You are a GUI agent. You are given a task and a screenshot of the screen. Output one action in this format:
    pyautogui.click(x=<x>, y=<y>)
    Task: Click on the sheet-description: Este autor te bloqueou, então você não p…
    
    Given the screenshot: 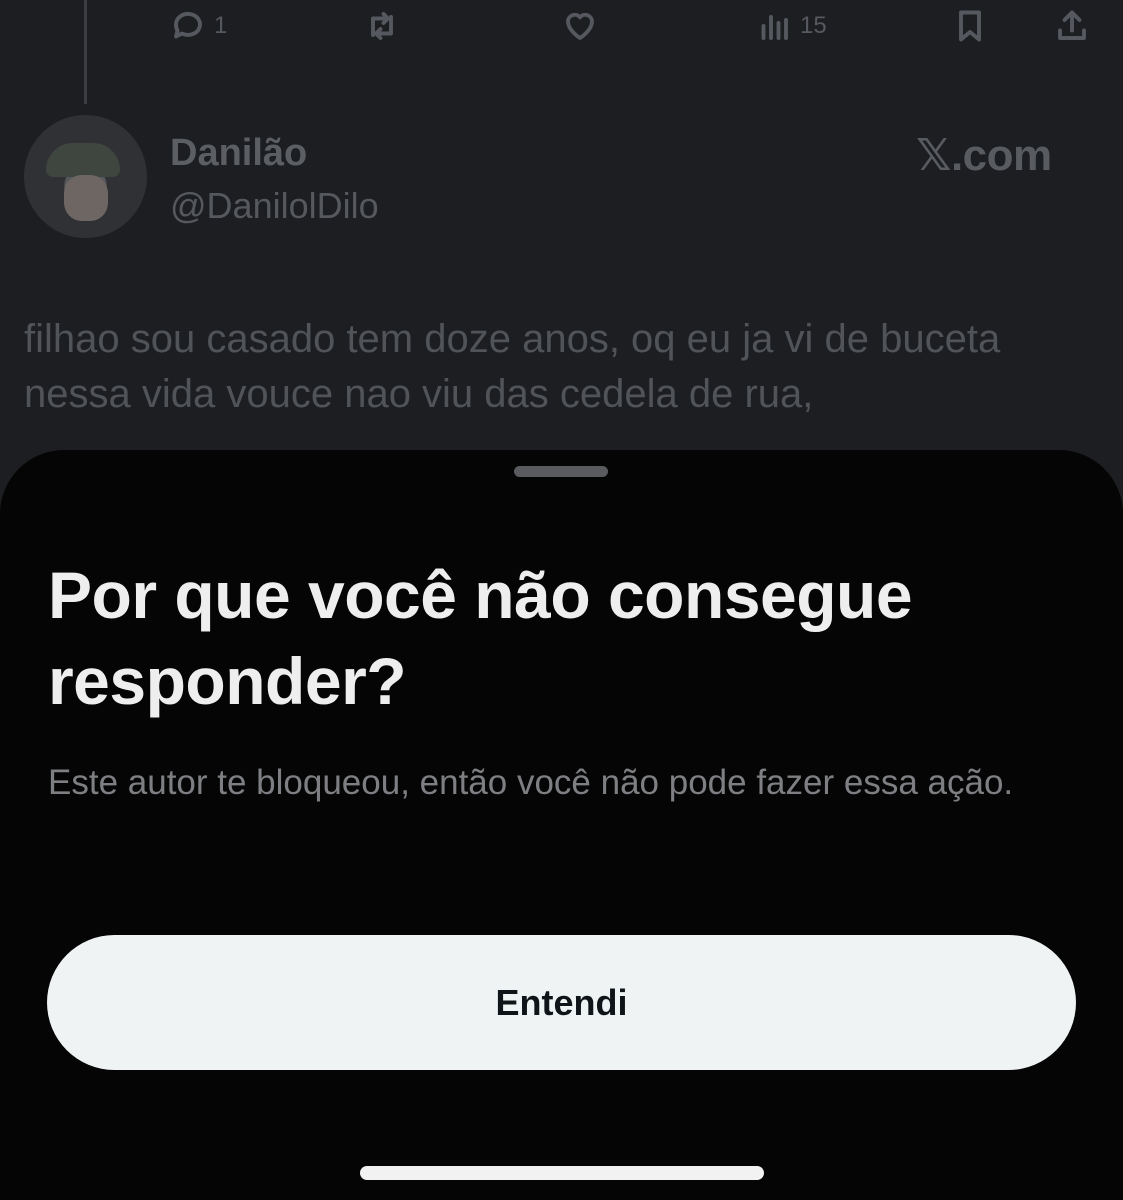 What is the action you would take?
    pyautogui.click(x=531, y=782)
    